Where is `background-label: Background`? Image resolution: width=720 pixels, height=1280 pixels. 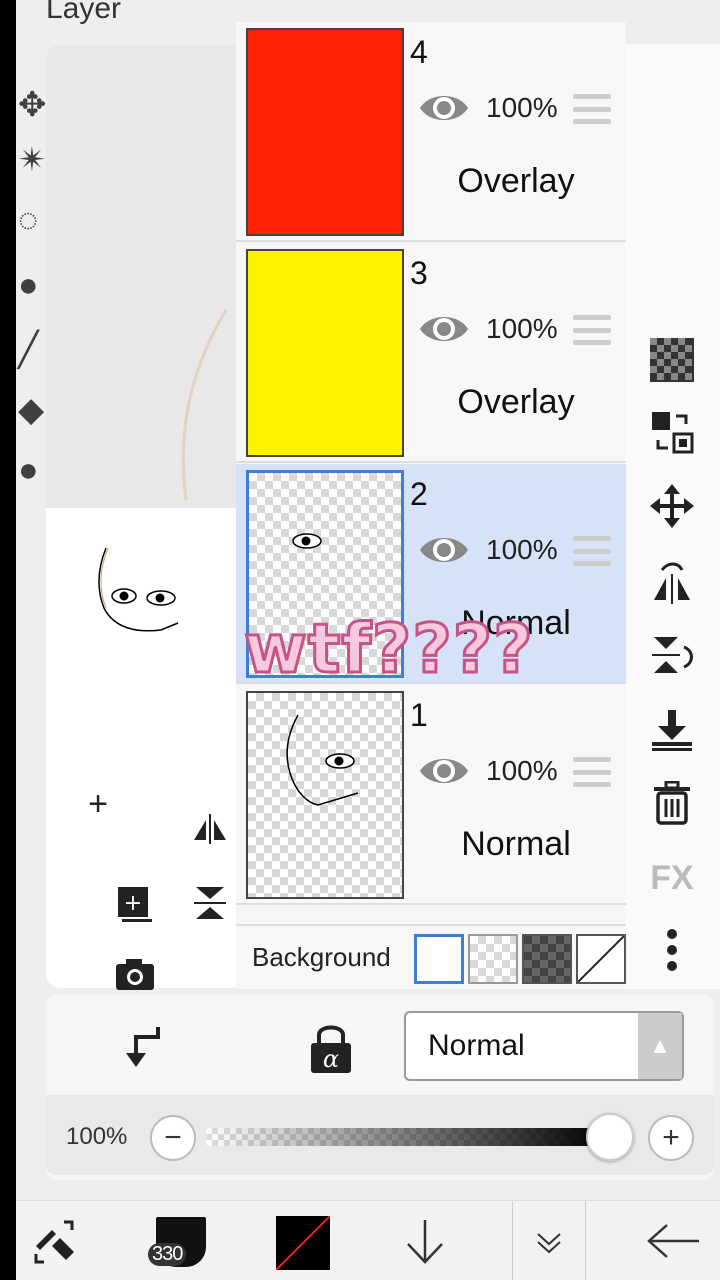 background-label: Background is located at coordinates (321, 957).